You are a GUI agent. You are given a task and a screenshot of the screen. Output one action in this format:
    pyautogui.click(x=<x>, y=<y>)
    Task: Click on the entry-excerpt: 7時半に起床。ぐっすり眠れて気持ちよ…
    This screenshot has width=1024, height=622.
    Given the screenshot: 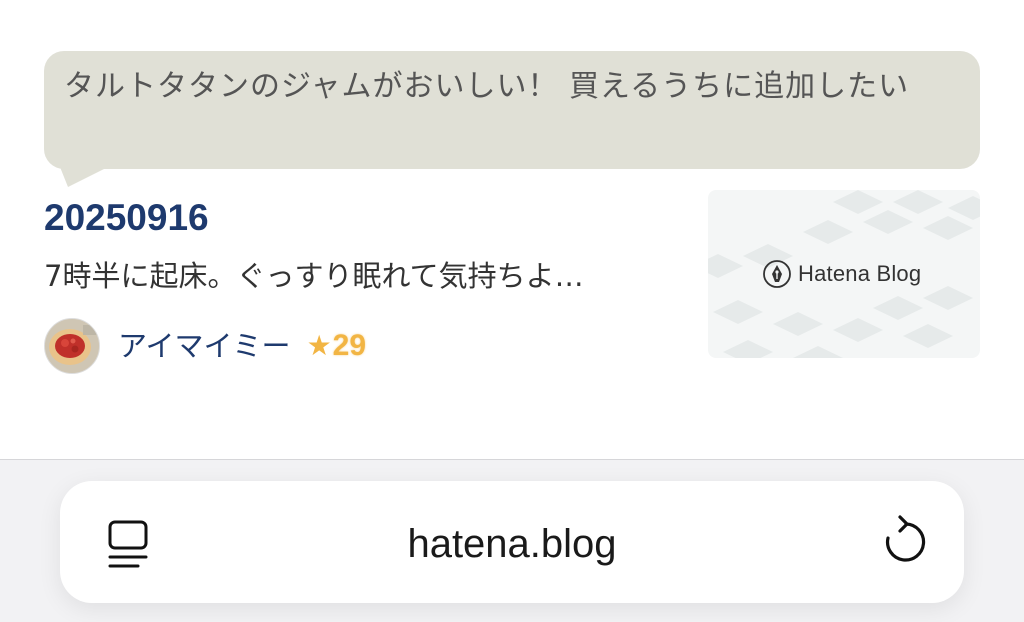 What is the action you would take?
    pyautogui.click(x=354, y=276)
    